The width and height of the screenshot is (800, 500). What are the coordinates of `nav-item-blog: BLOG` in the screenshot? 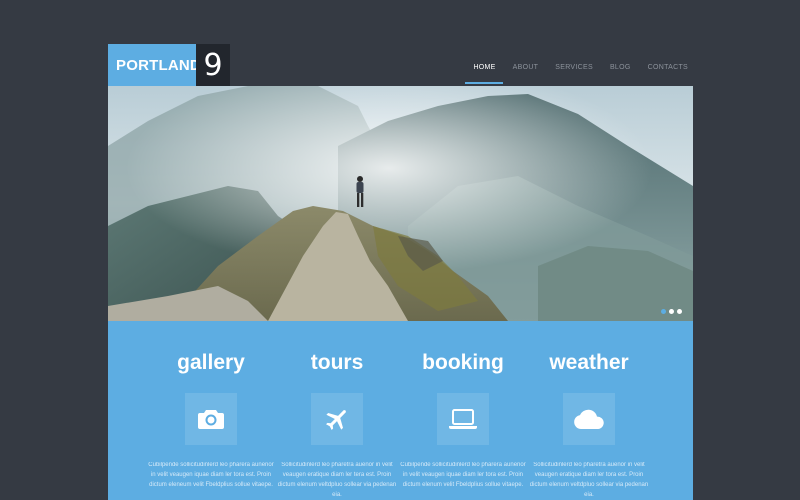 It's located at (616, 74).